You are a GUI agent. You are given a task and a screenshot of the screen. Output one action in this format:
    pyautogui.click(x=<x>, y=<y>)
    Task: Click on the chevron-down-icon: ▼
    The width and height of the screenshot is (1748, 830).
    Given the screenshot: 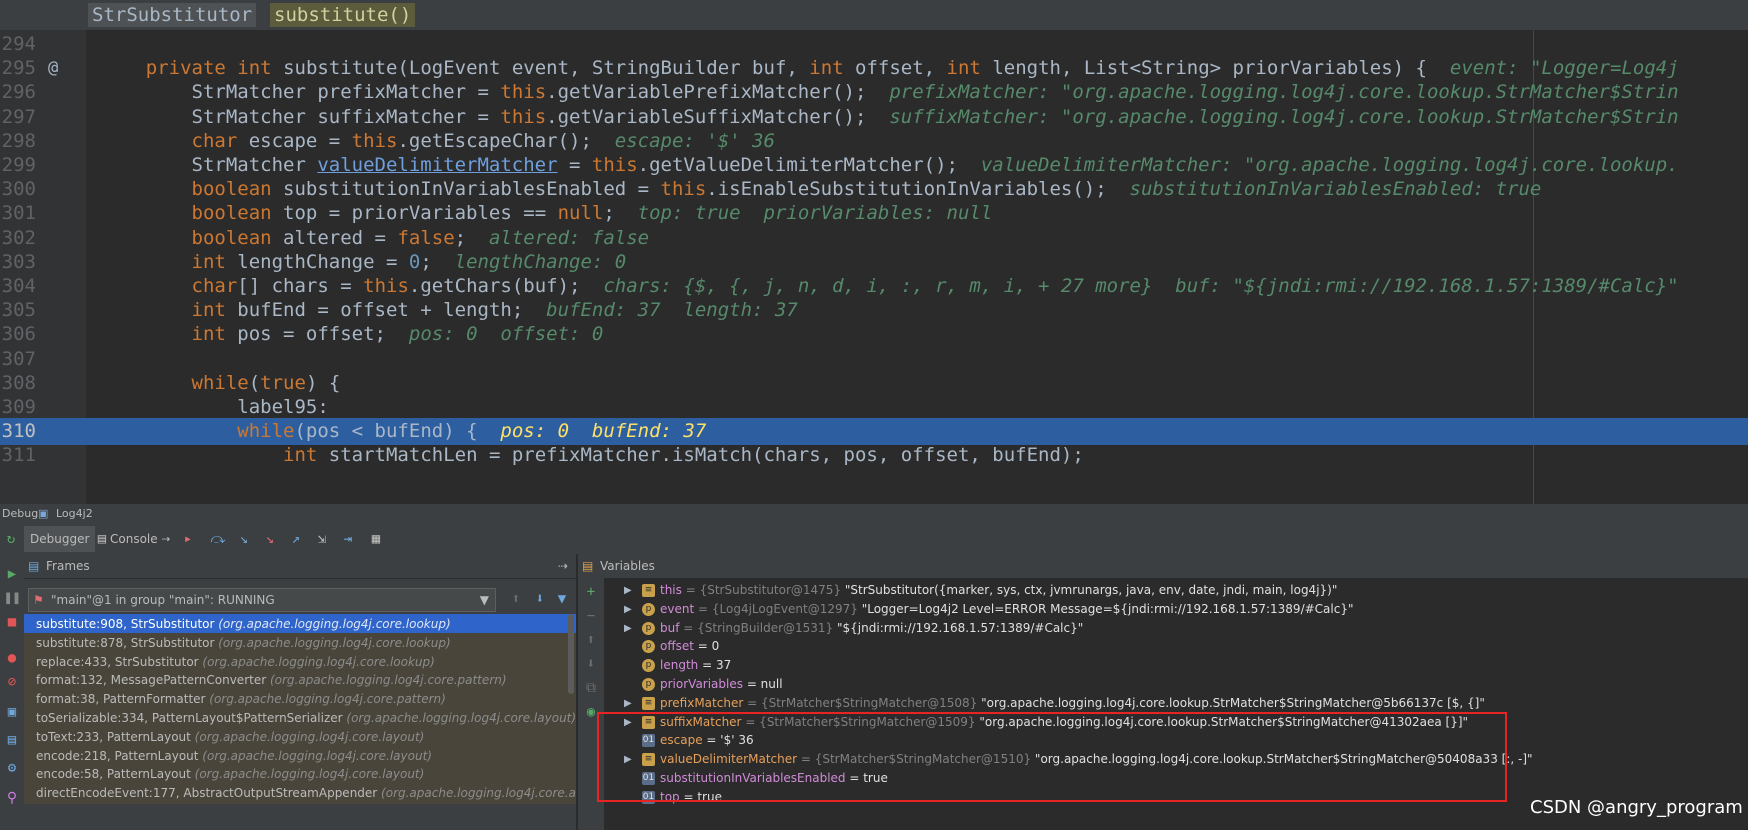 What is the action you would take?
    pyautogui.click(x=484, y=600)
    